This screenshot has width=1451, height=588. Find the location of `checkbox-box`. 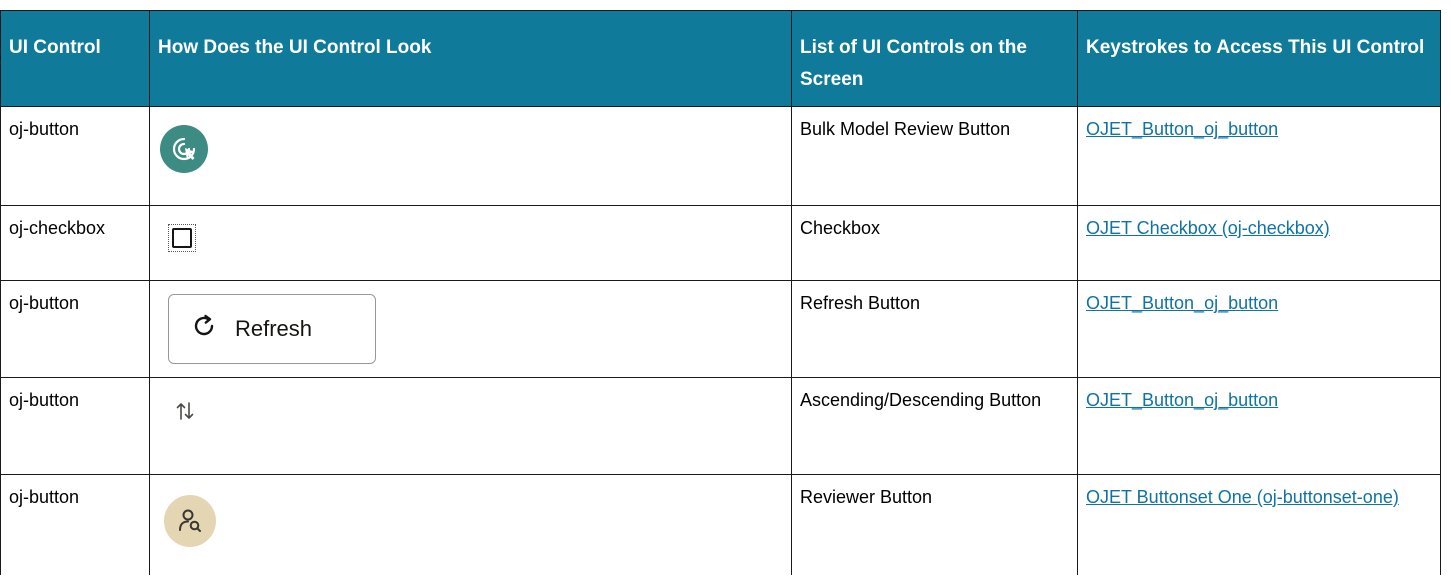

checkbox-box is located at coordinates (182, 238).